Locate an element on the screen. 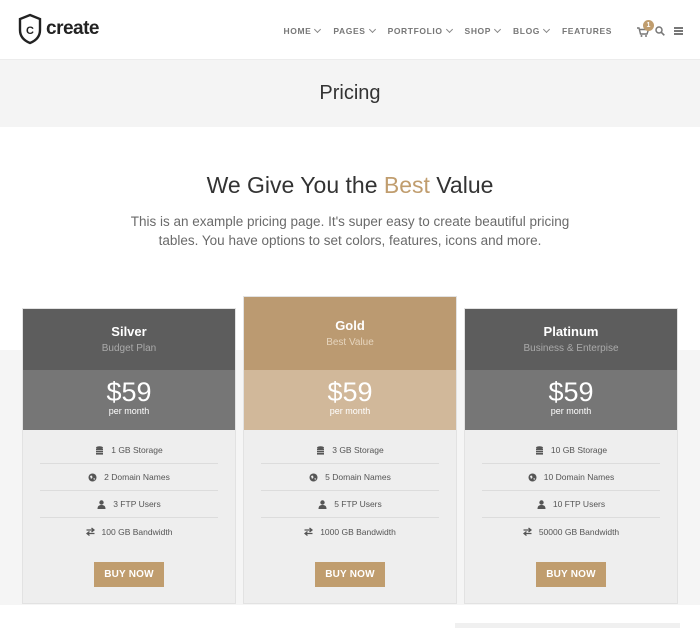 Image resolution: width=700 pixels, height=628 pixels. feature-item: 10 Domain Names is located at coordinates (571, 477).